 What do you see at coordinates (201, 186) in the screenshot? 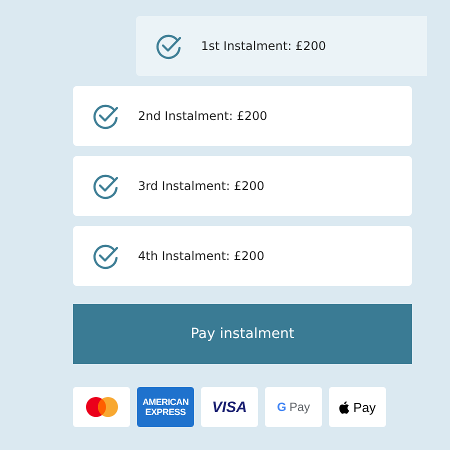
I see `instalment-label: 3rd Instalment: £200` at bounding box center [201, 186].